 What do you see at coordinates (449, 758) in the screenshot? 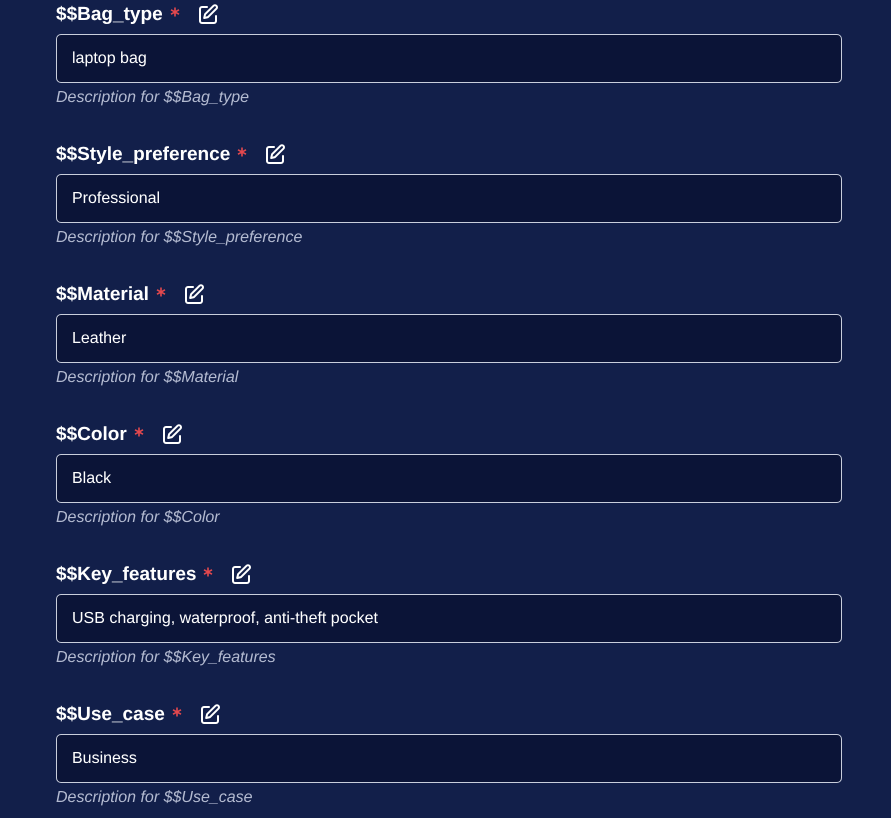
I see `input-field: Business` at bounding box center [449, 758].